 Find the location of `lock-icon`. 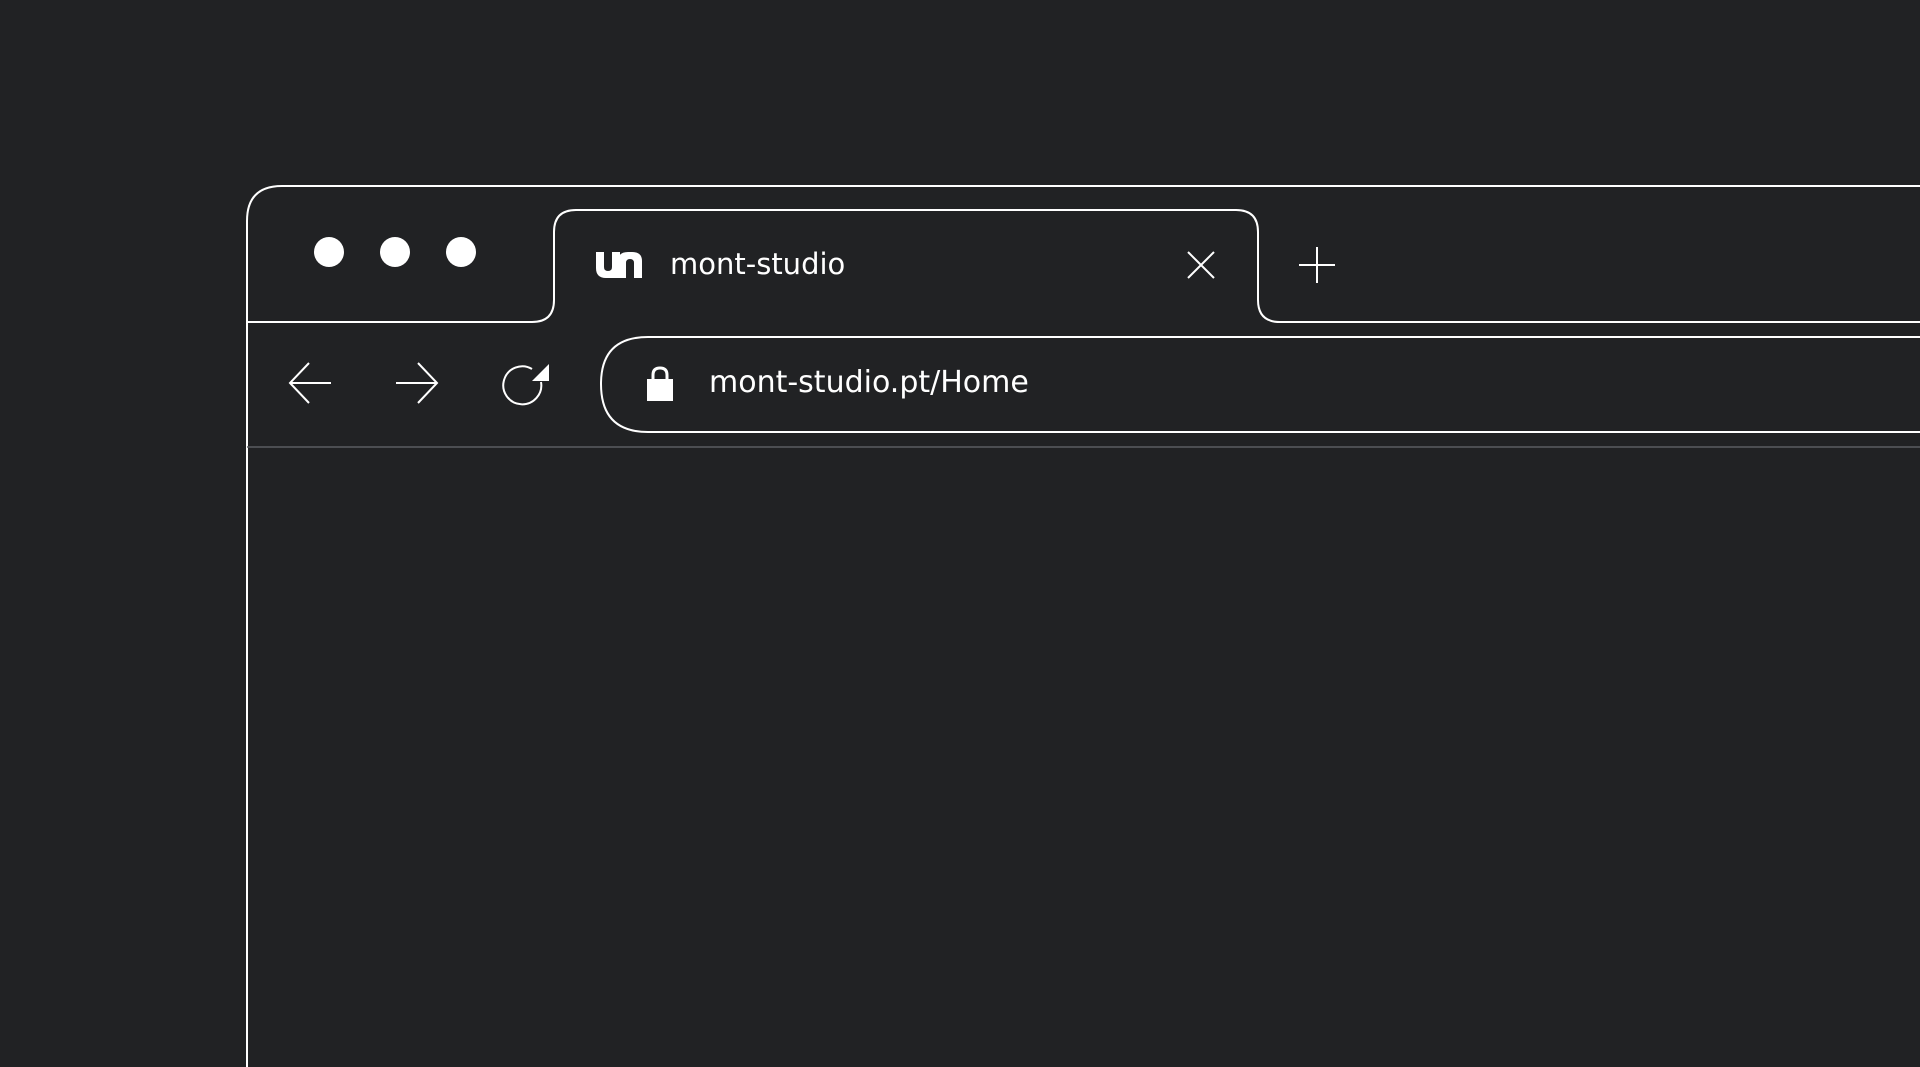

lock-icon is located at coordinates (660, 384).